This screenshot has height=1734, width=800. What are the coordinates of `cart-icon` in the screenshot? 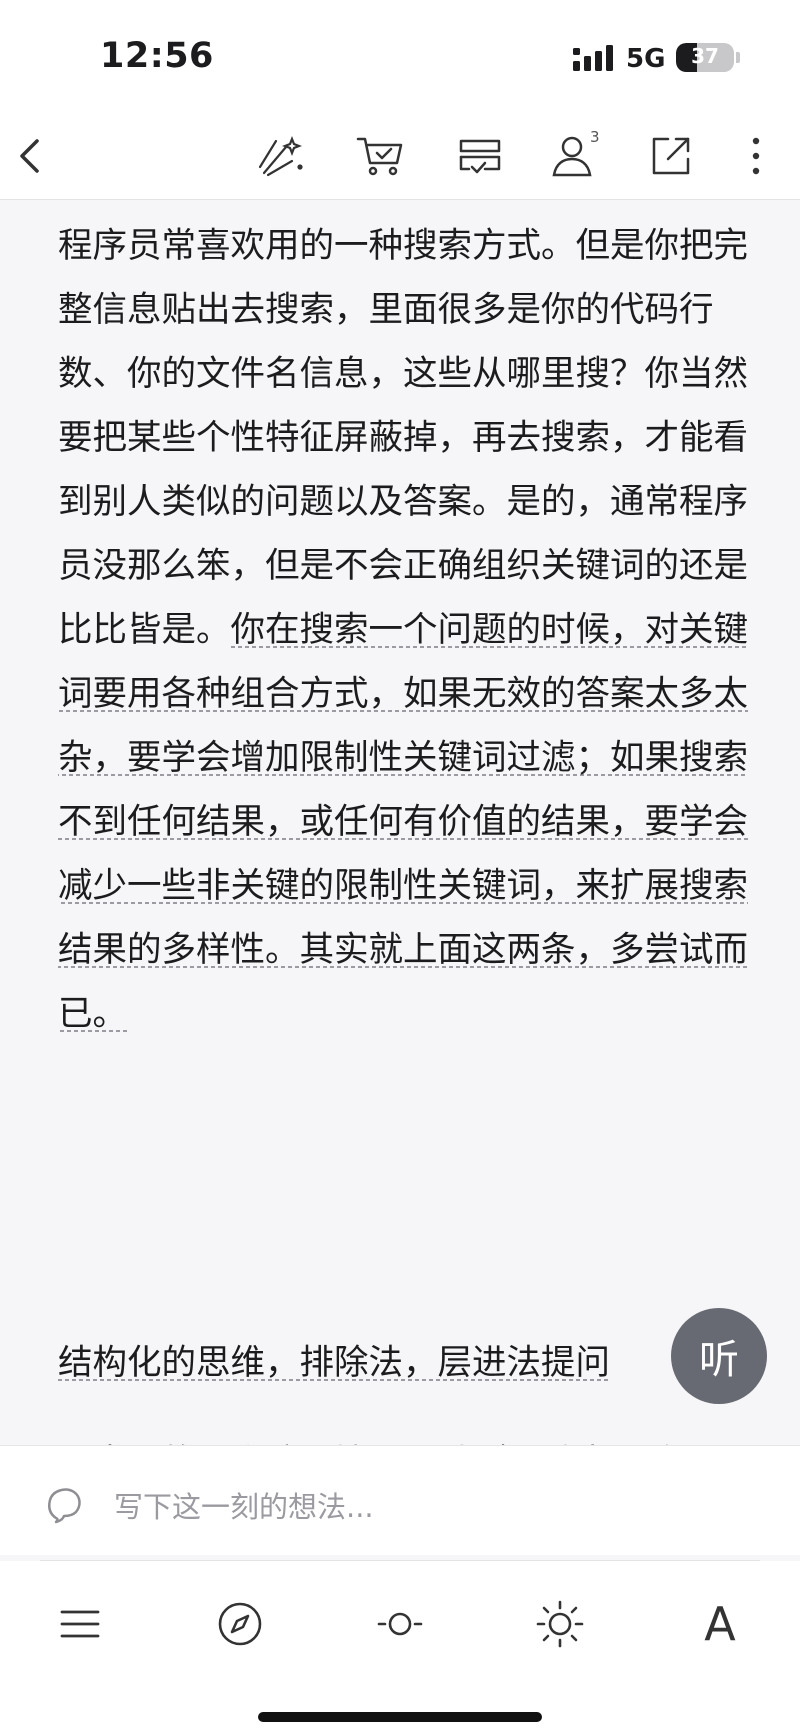 It's located at (379, 156).